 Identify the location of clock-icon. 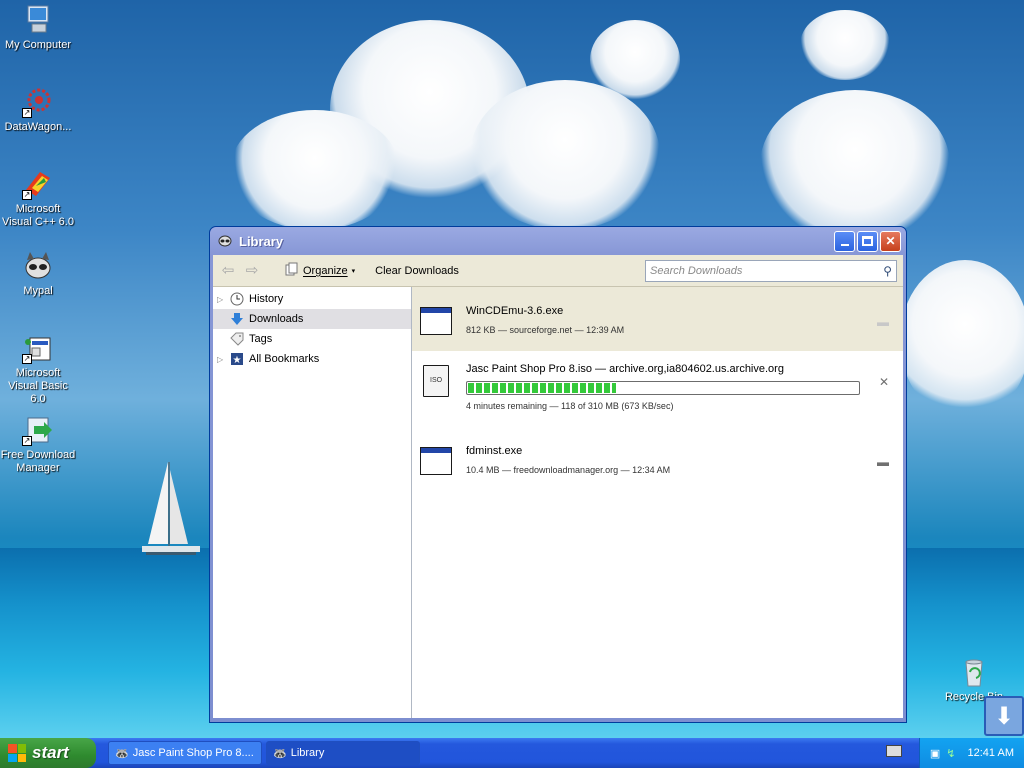
(237, 299).